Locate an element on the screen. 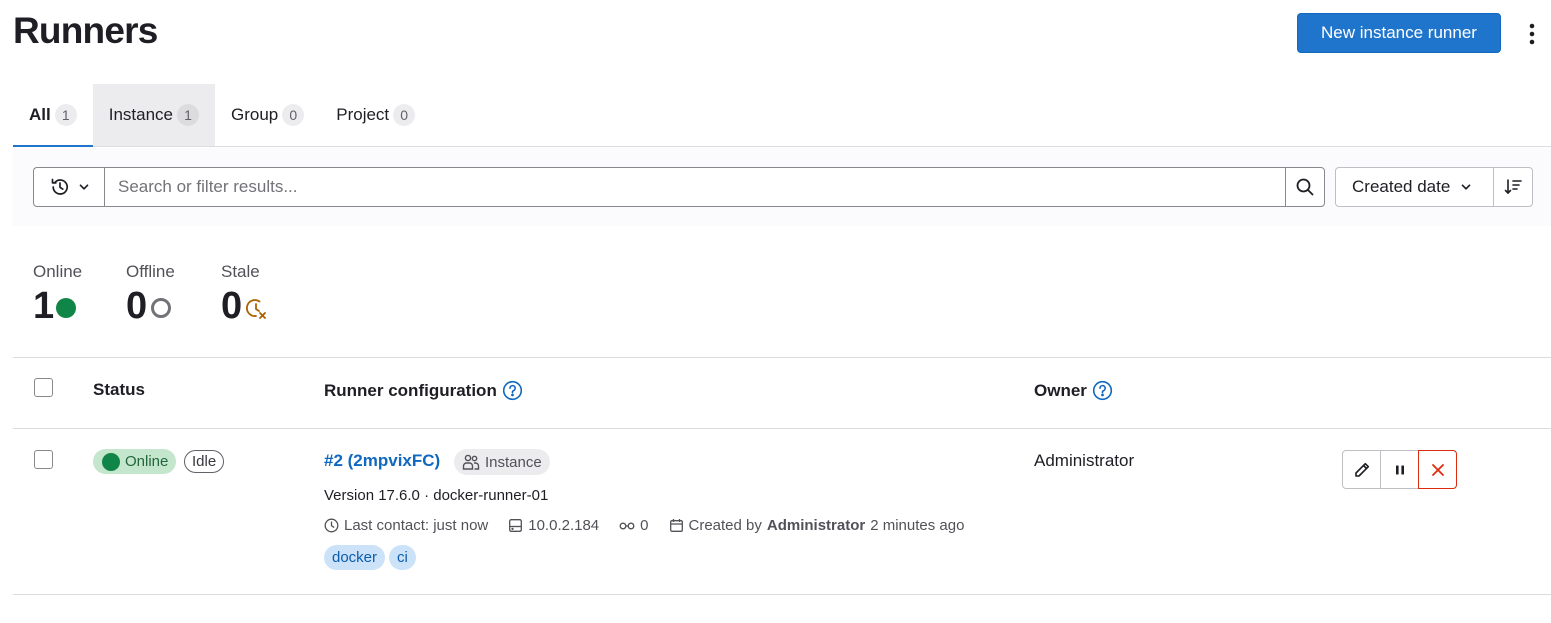 The width and height of the screenshot is (1551, 623). tab-project: Project 0 is located at coordinates (375, 115).